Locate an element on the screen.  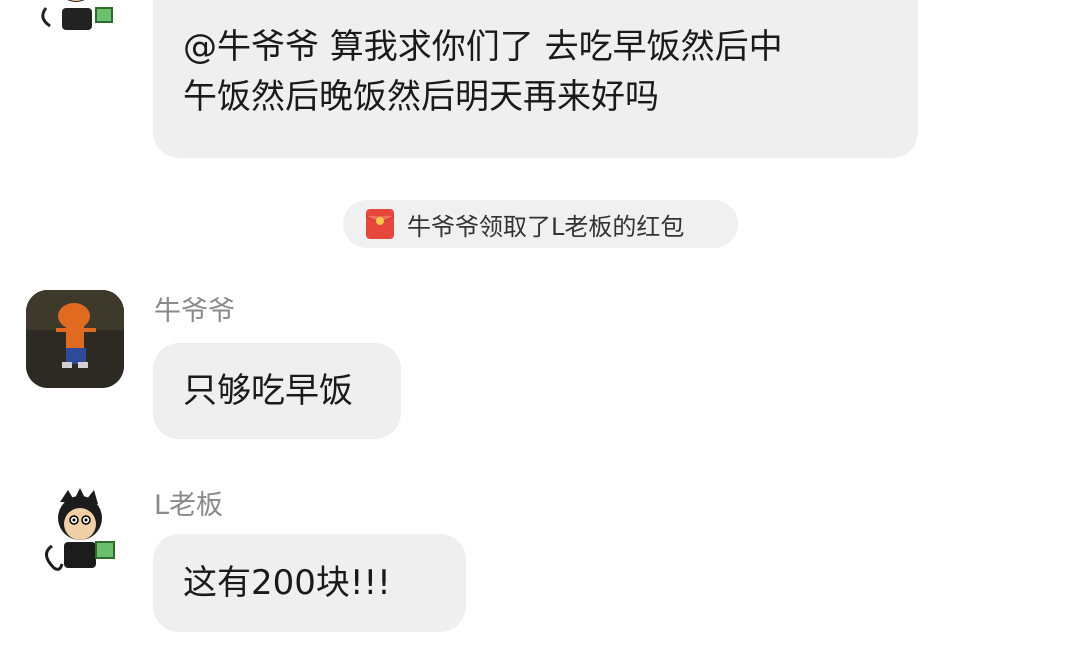
sender-name-l-boss: L老板 is located at coordinates (189, 505).